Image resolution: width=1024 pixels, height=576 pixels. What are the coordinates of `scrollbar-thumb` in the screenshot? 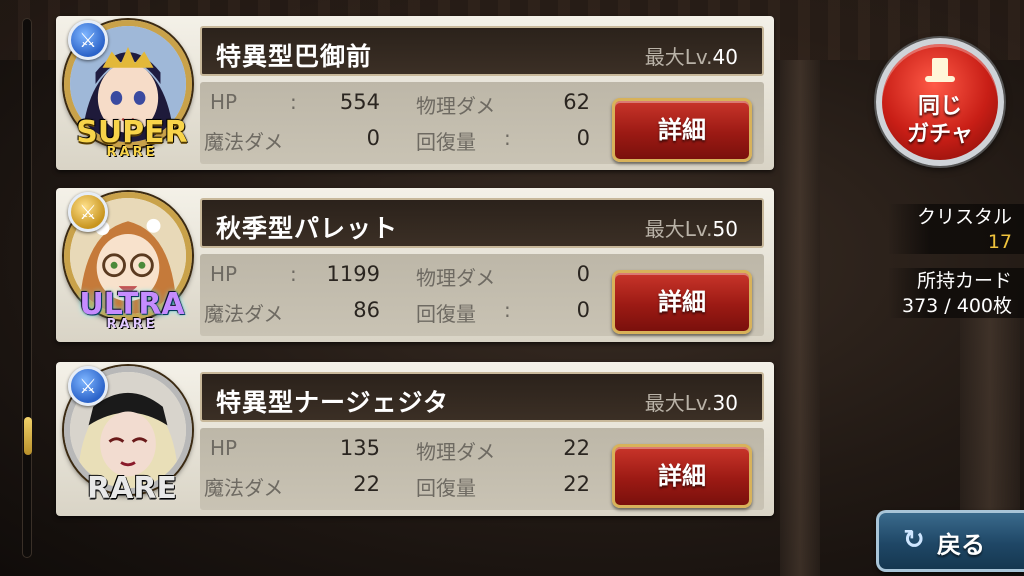 It's located at (28, 436).